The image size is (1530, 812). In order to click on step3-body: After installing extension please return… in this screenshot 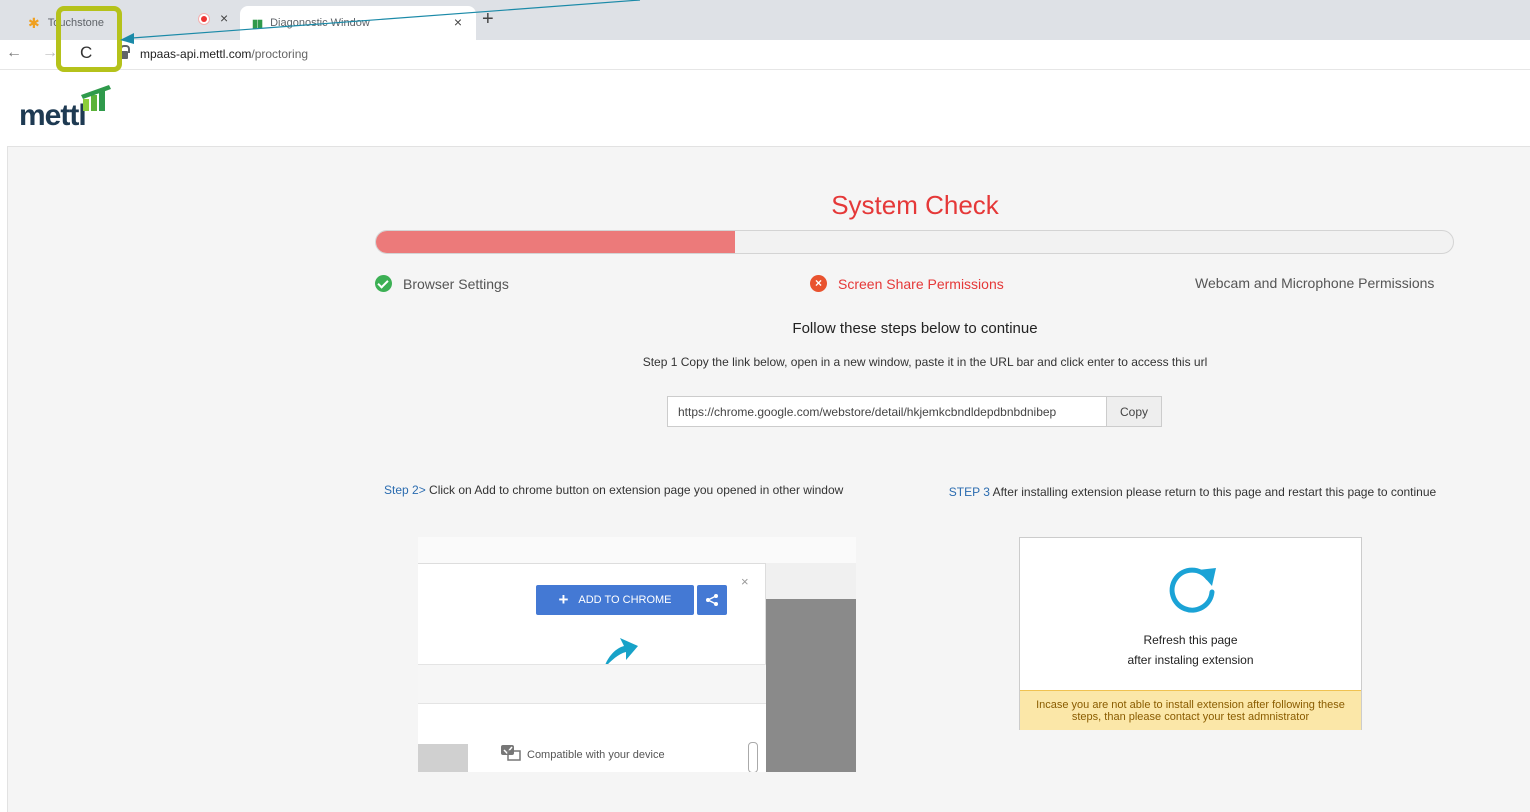, I will do `click(1213, 492)`.